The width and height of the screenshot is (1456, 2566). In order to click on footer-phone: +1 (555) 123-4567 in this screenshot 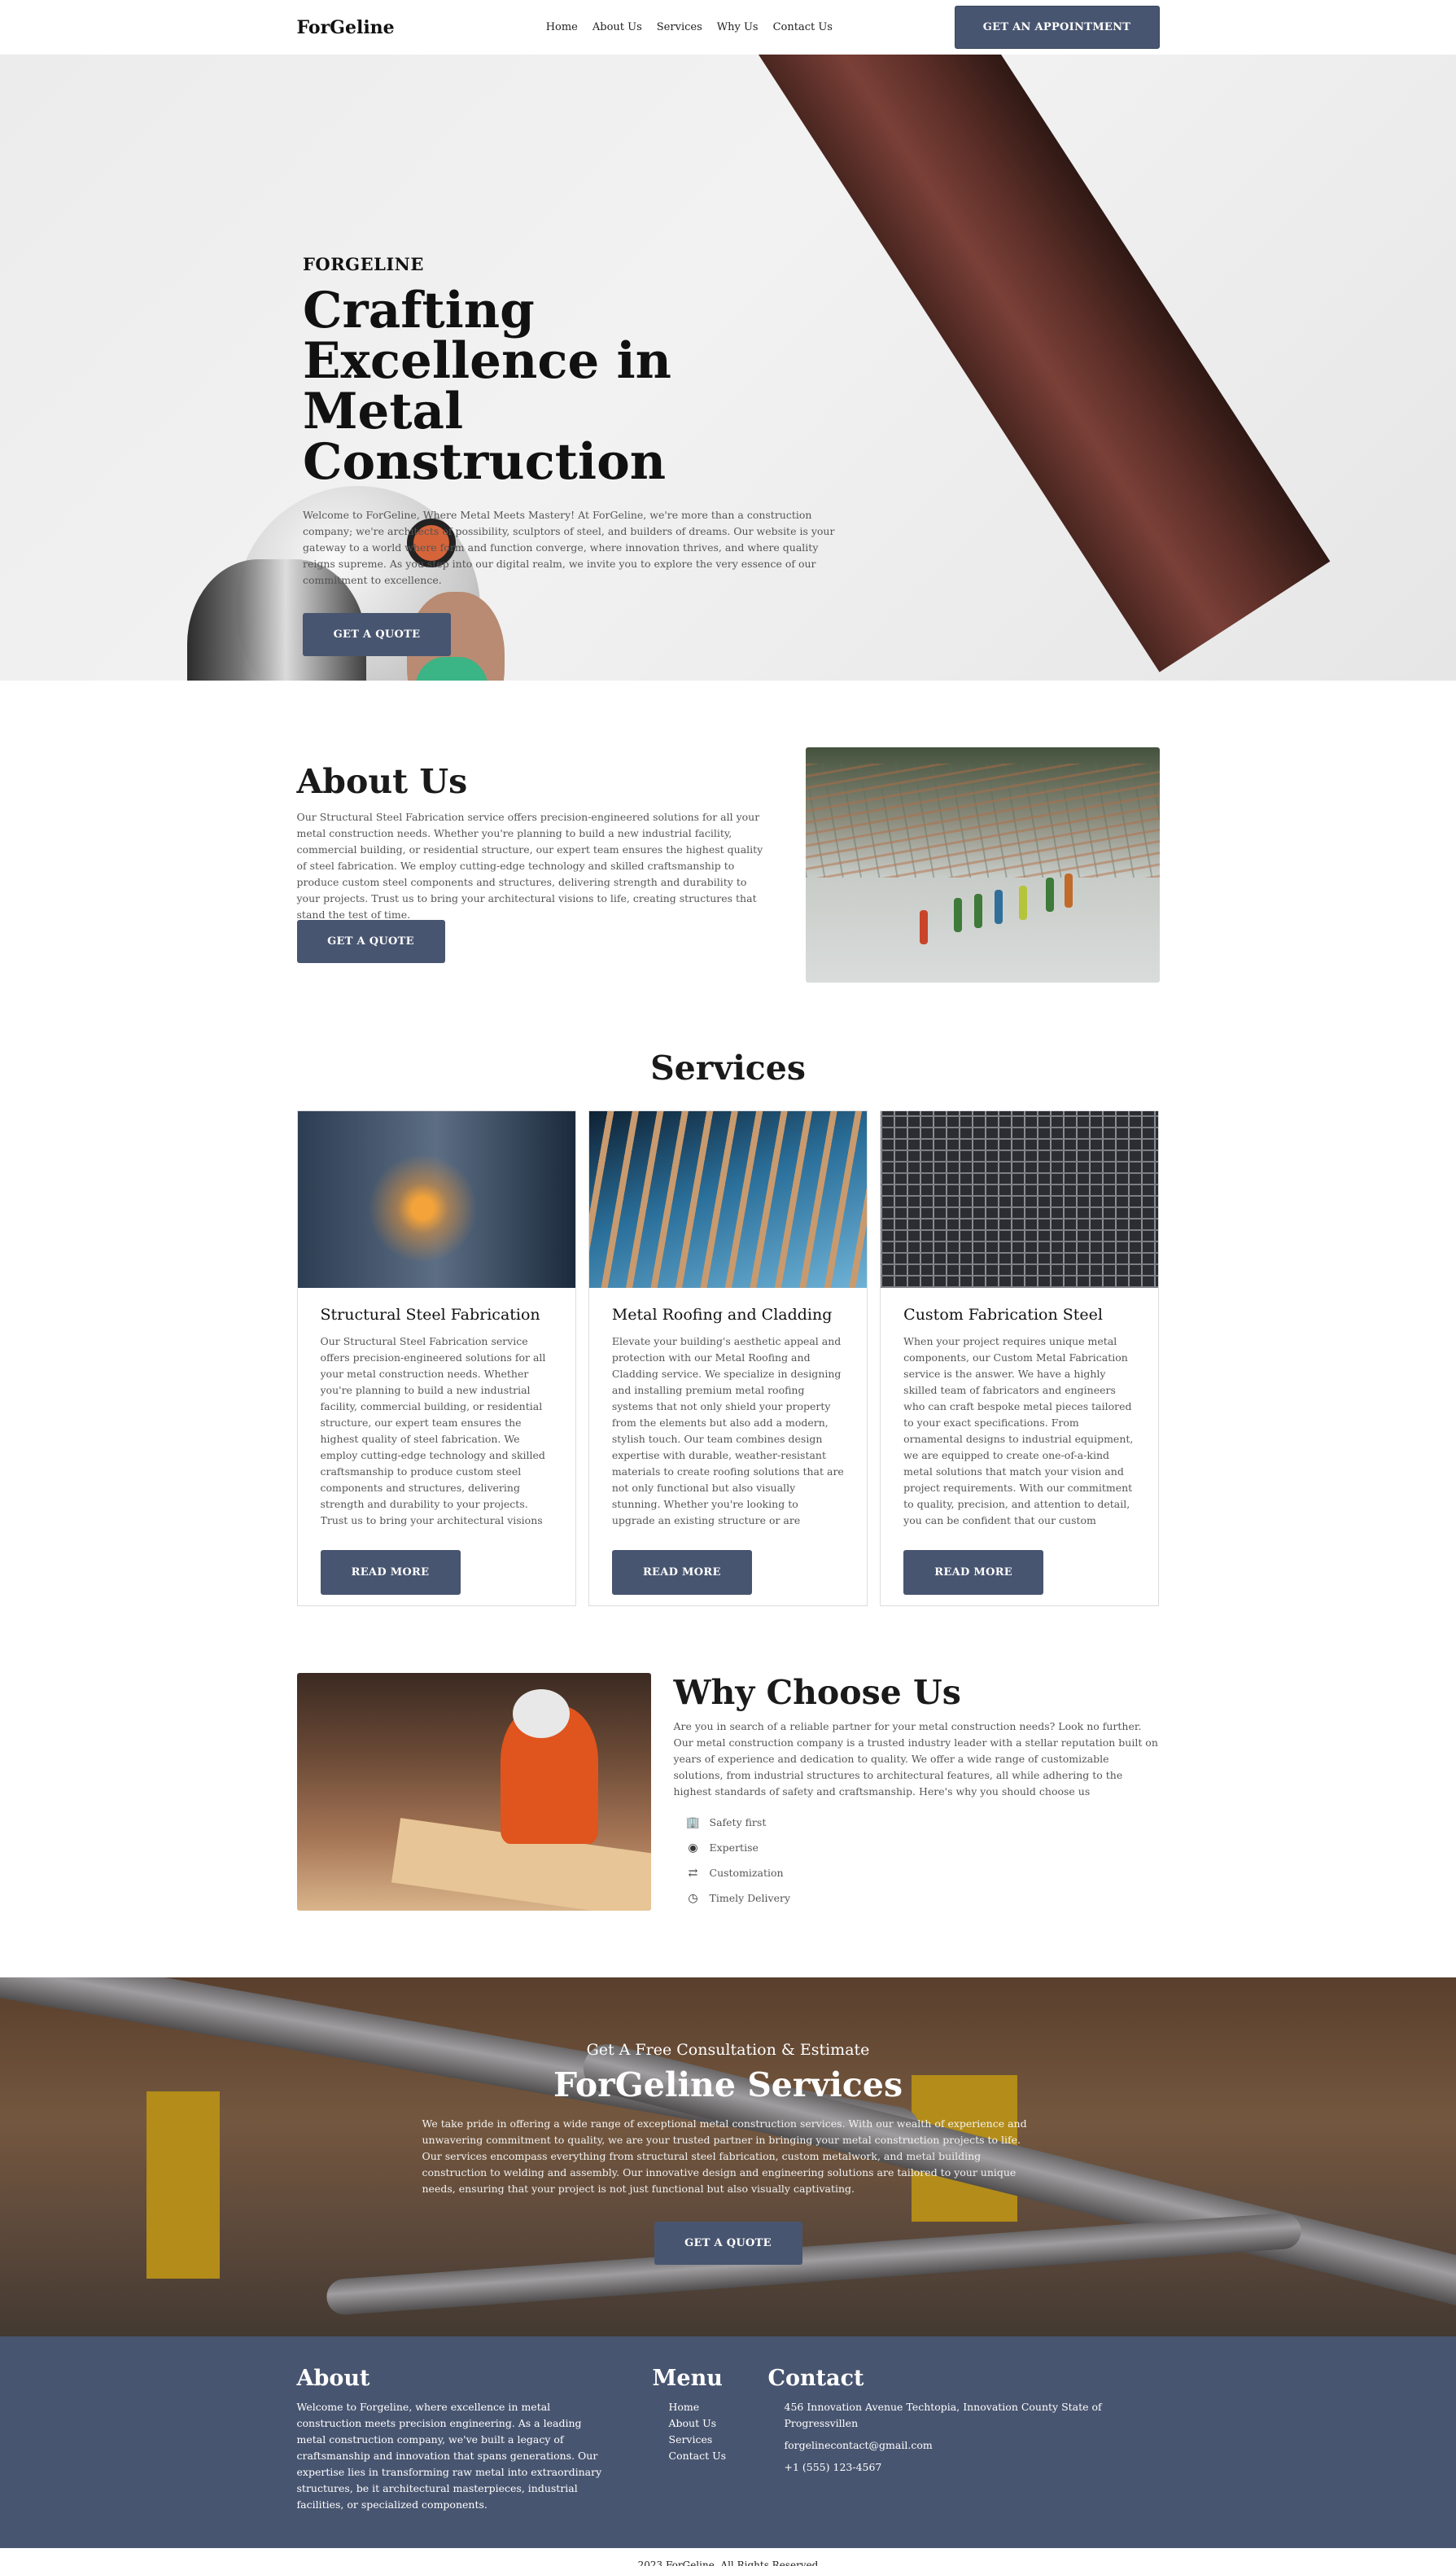, I will do `click(972, 2467)`.